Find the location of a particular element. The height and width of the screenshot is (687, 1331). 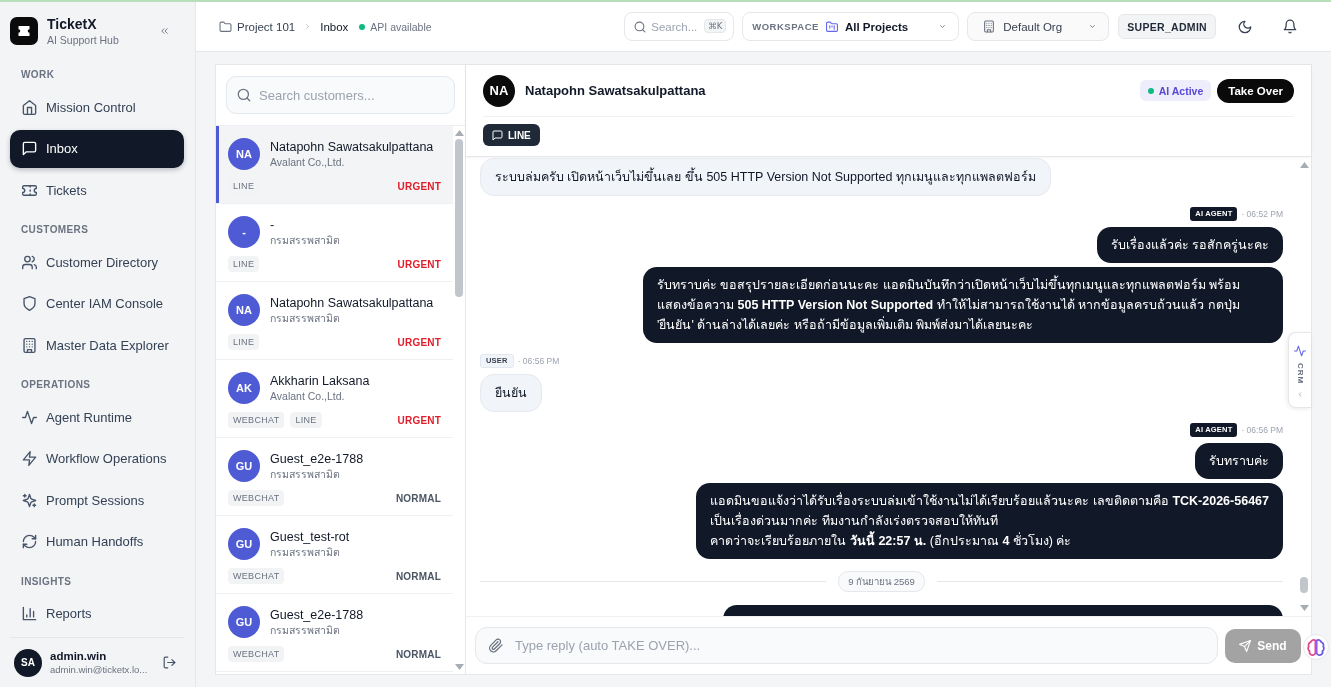

moon-icon is located at coordinates (1245, 26).